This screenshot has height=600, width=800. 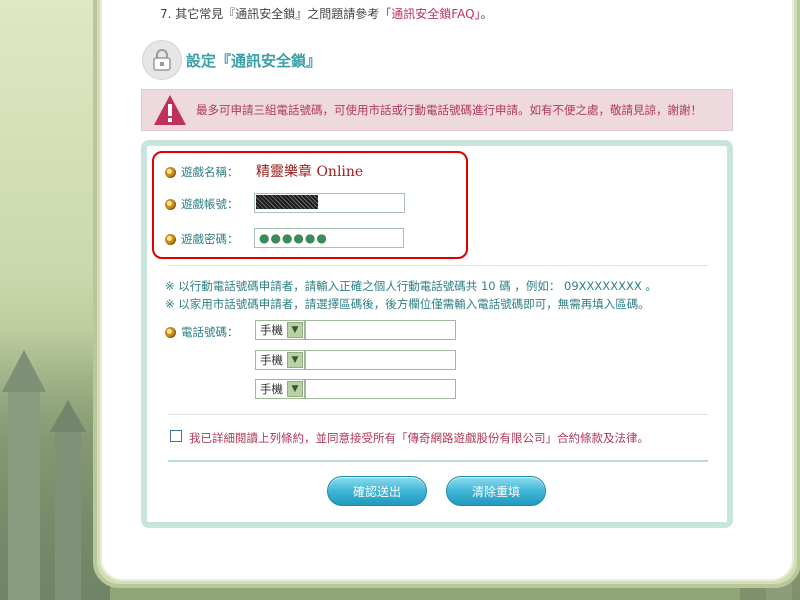 I want to click on warning-icon, so click(x=170, y=110).